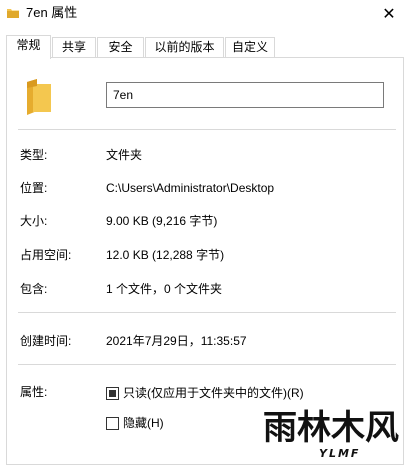 The width and height of the screenshot is (409, 467). What do you see at coordinates (250, 47) in the screenshot?
I see `tab-customize: 自定义` at bounding box center [250, 47].